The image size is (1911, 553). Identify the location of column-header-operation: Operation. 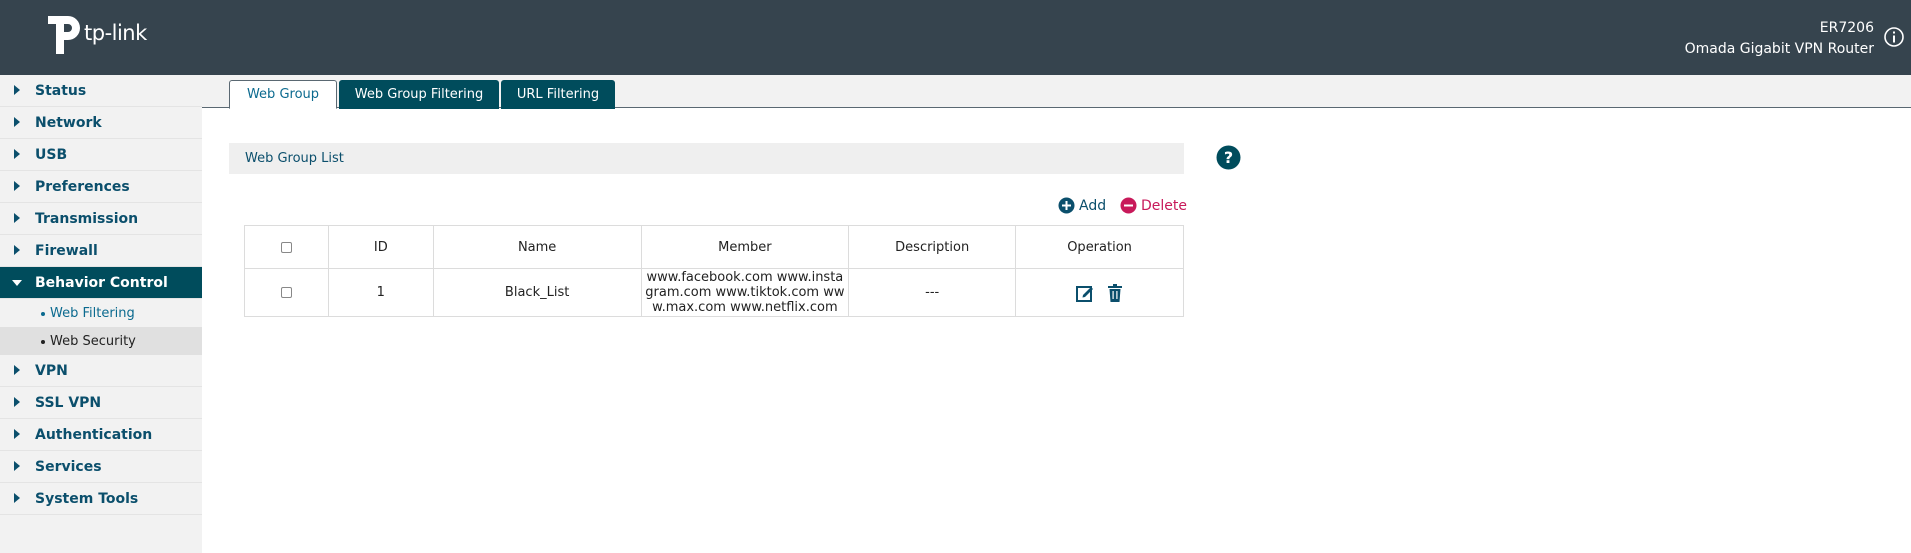
(1099, 247).